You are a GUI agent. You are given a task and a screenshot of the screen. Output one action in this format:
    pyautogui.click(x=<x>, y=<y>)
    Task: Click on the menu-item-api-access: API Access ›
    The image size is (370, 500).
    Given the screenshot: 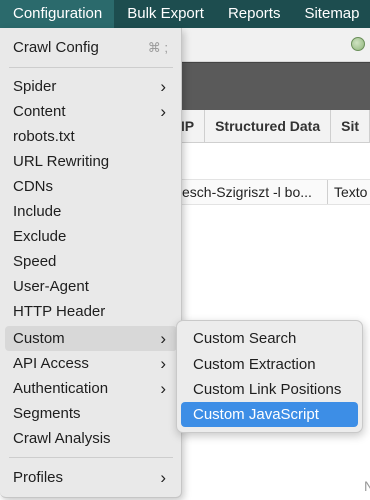 What is the action you would take?
    pyautogui.click(x=91, y=363)
    